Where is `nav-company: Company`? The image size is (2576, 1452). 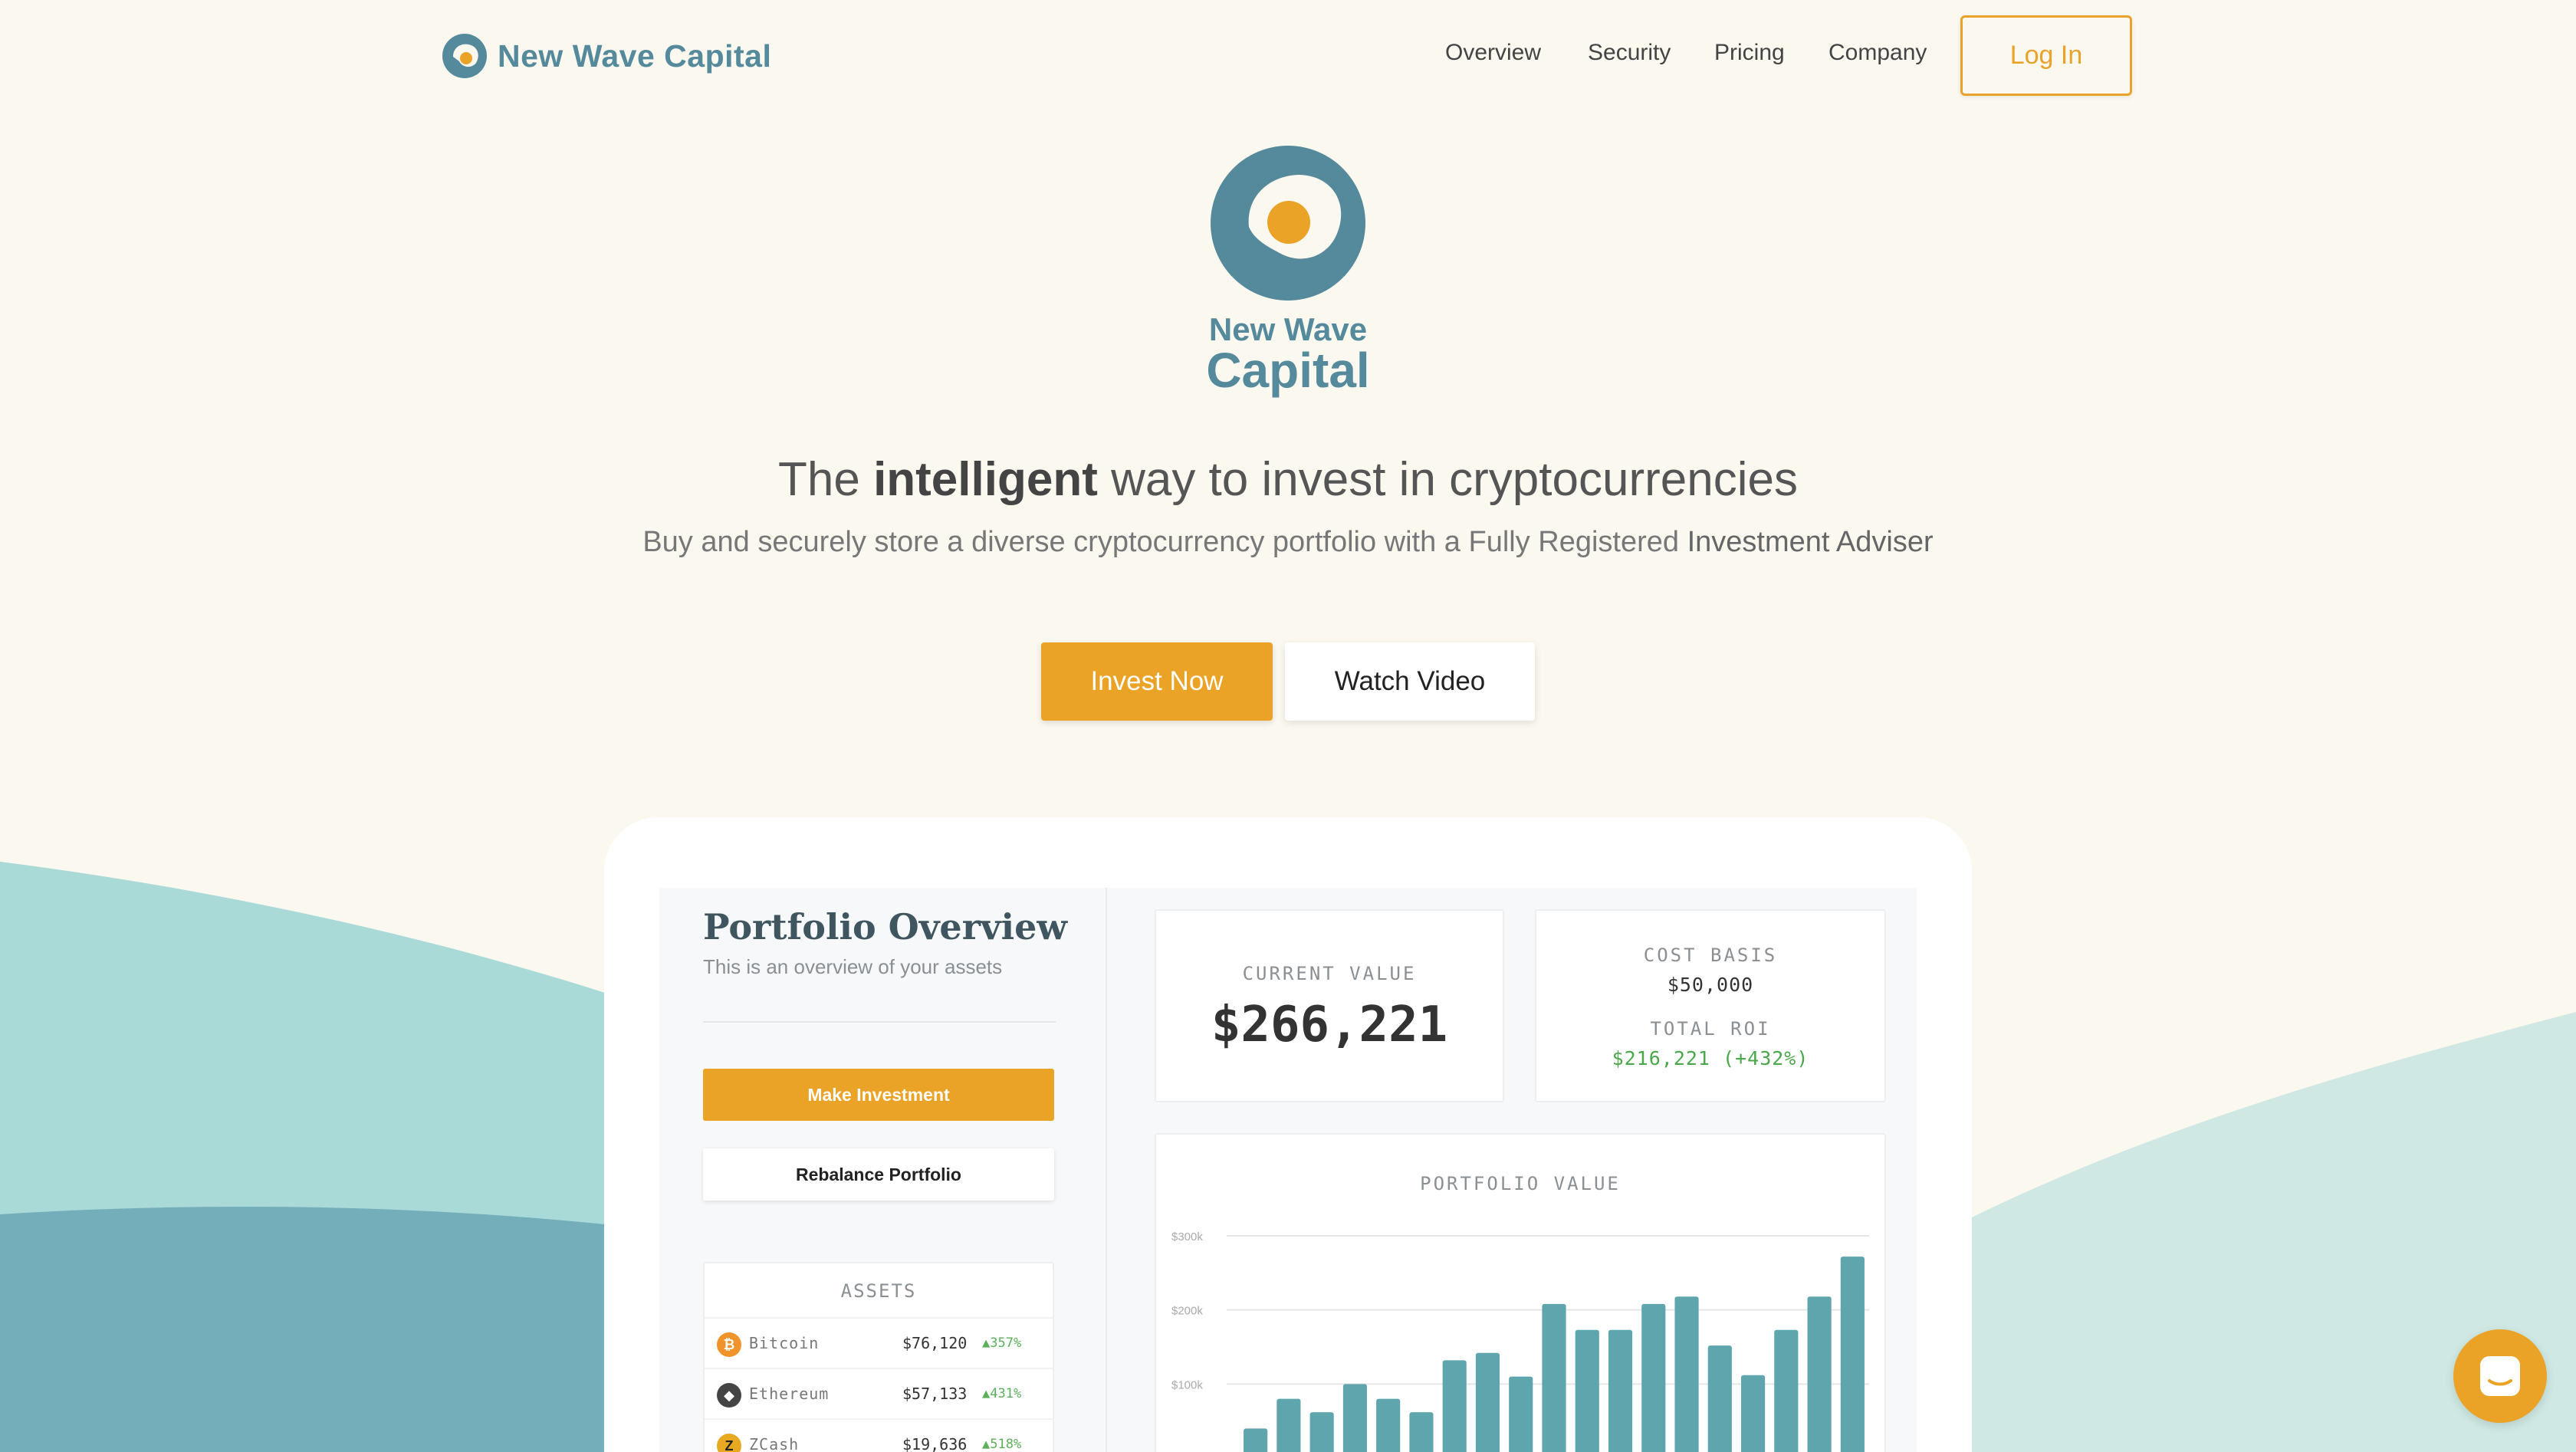
nav-company: Company is located at coordinates (1878, 53).